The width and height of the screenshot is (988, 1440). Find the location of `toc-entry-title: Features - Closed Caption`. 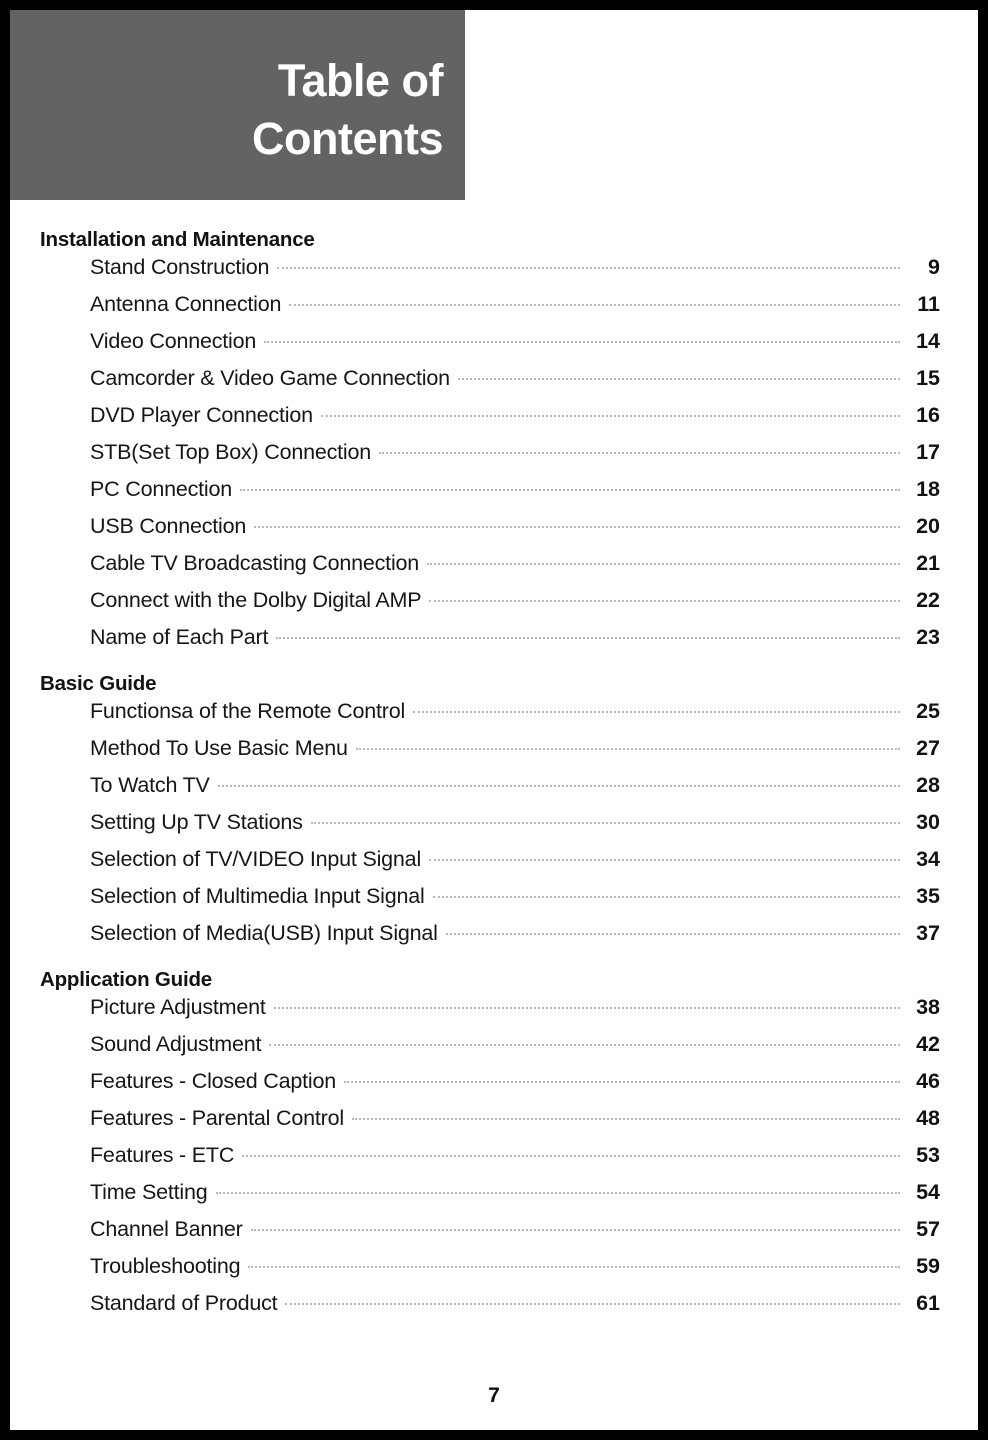

toc-entry-title: Features - Closed Caption is located at coordinates (213, 1081).